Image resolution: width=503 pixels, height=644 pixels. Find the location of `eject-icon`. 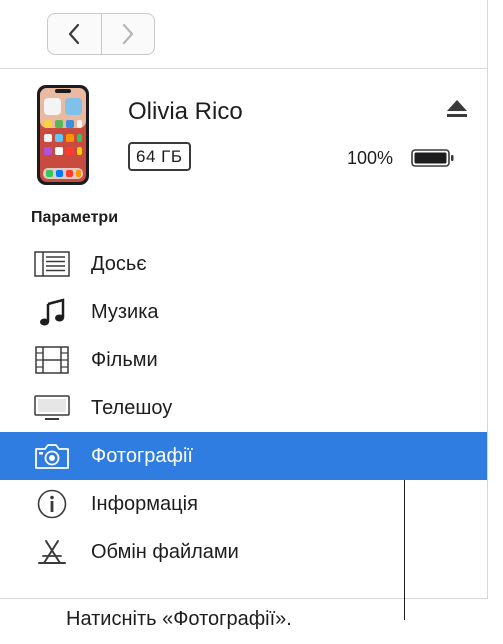

eject-icon is located at coordinates (457, 109).